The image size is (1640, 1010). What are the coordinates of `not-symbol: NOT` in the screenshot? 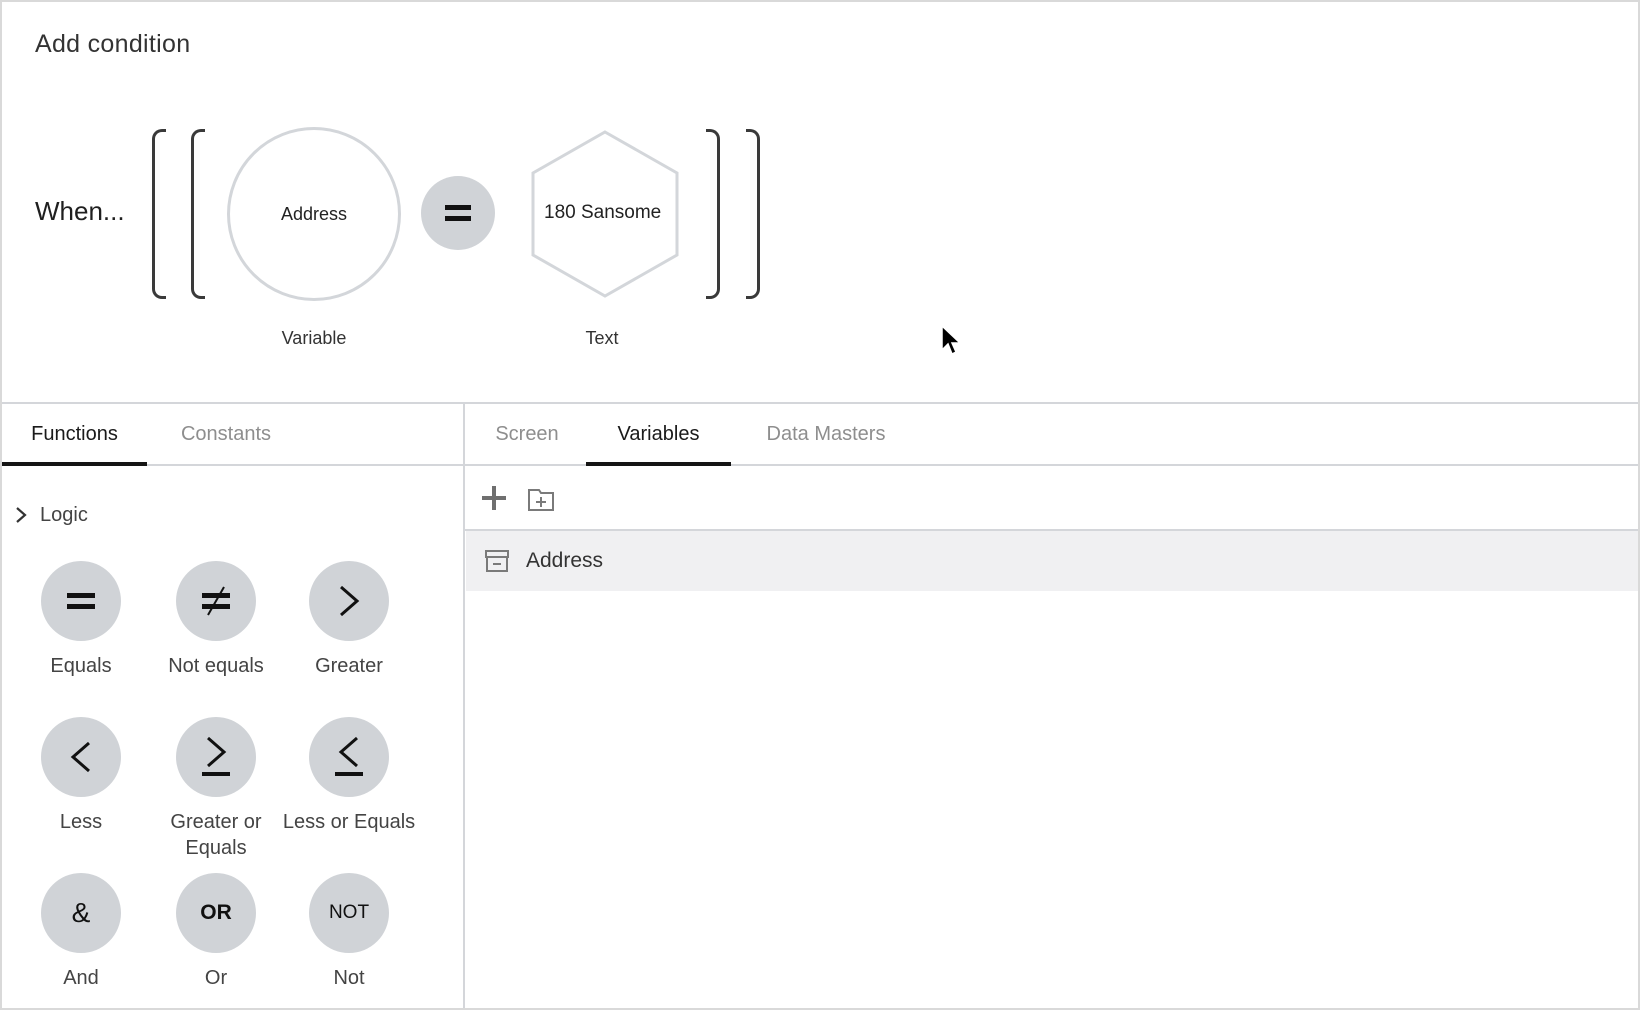 It's located at (349, 912).